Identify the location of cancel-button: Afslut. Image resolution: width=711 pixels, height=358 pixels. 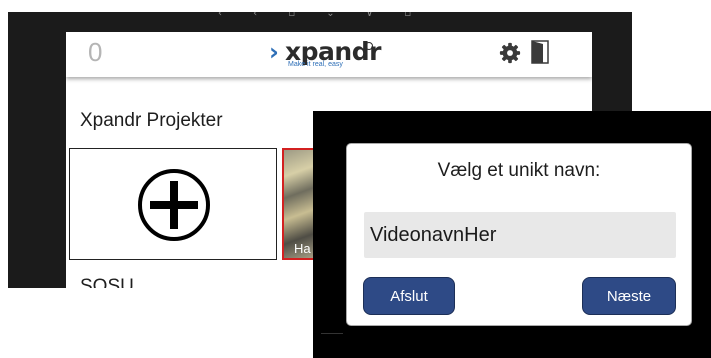
(409, 296).